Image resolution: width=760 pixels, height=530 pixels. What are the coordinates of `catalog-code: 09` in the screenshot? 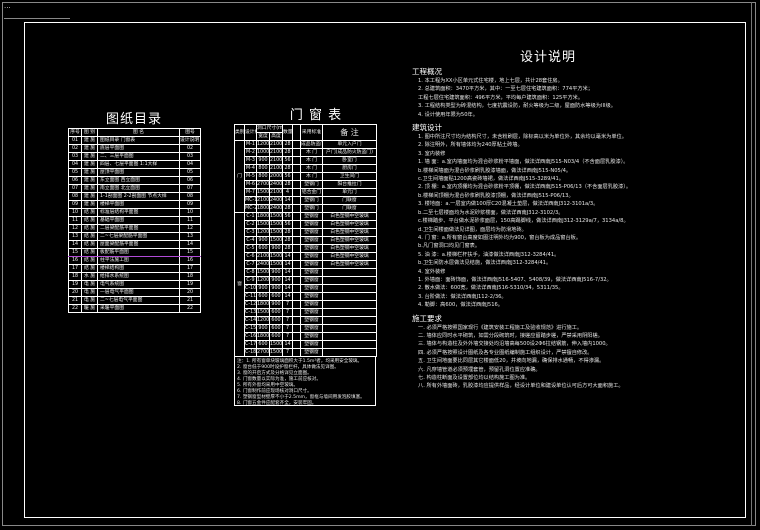 It's located at (190, 204).